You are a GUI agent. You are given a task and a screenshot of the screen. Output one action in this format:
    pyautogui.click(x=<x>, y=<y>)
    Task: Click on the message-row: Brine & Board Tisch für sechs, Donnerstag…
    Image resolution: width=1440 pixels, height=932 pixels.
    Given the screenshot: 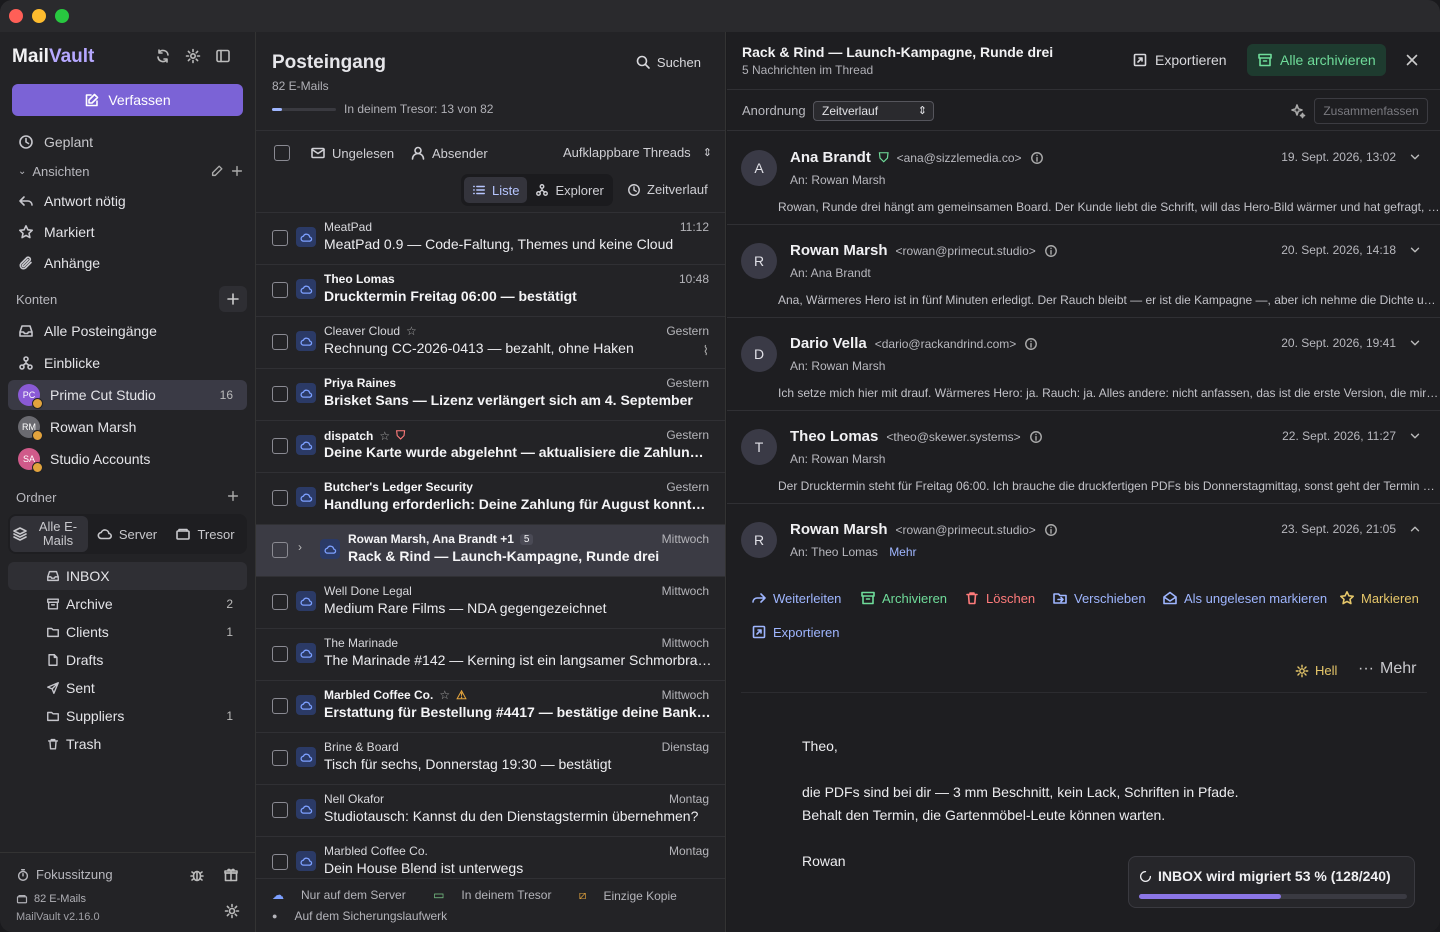 What is the action you would take?
    pyautogui.click(x=490, y=758)
    